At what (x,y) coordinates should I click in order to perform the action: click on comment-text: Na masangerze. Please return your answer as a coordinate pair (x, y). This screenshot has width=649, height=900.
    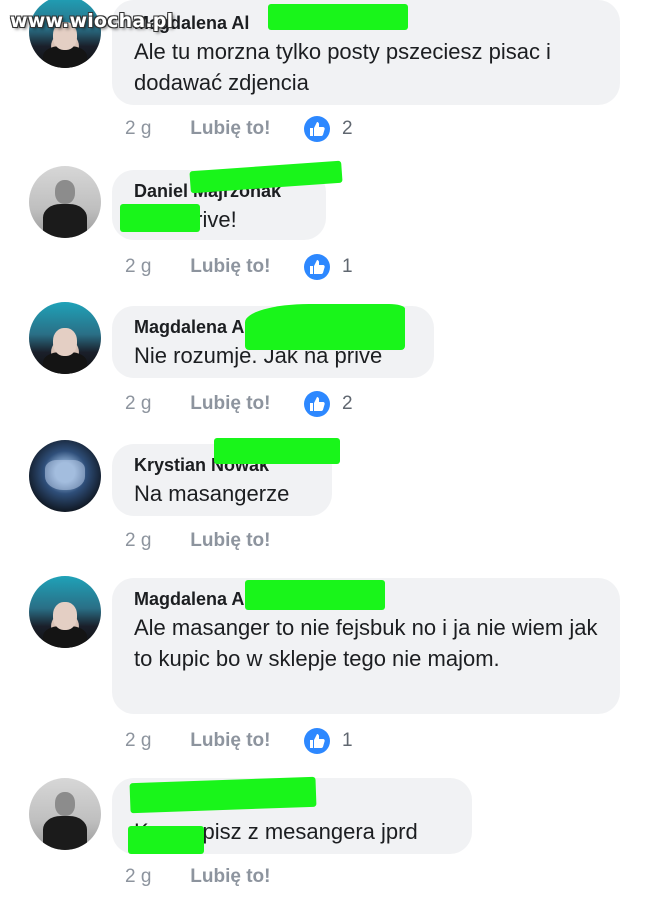
    Looking at the image, I should click on (212, 493).